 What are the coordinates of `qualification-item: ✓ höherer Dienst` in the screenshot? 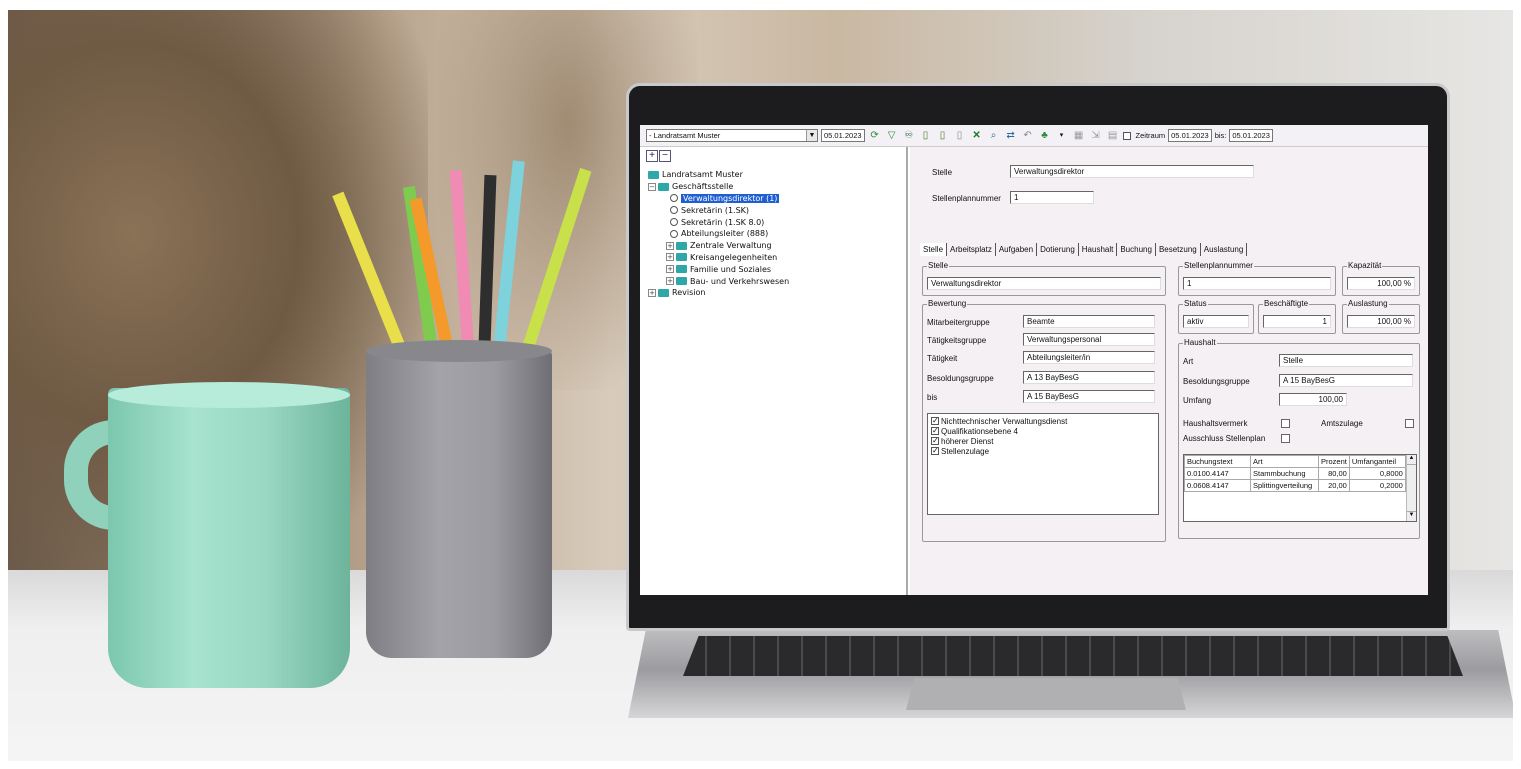 It's located at (1043, 441).